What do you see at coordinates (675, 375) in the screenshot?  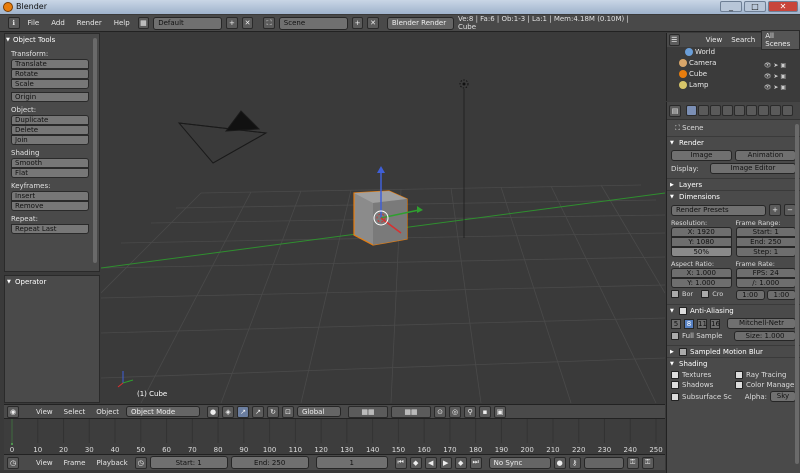 I see `textures-checkbox` at bounding box center [675, 375].